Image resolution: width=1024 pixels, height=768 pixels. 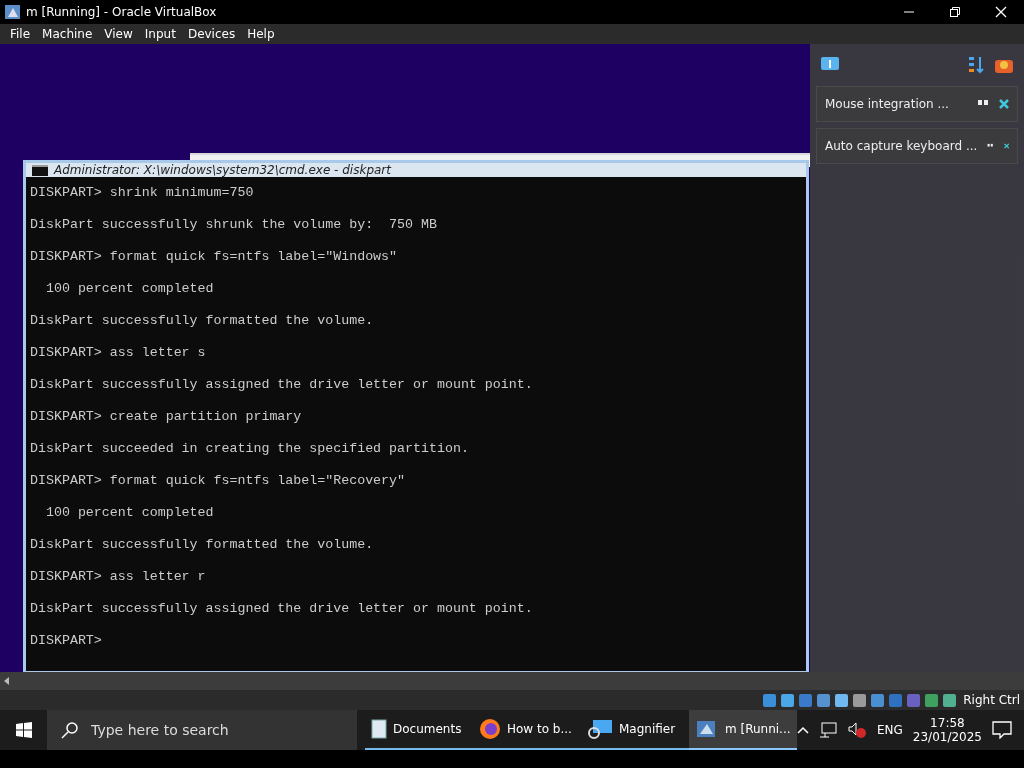 What do you see at coordinates (70, 730) in the screenshot?
I see `search-icon` at bounding box center [70, 730].